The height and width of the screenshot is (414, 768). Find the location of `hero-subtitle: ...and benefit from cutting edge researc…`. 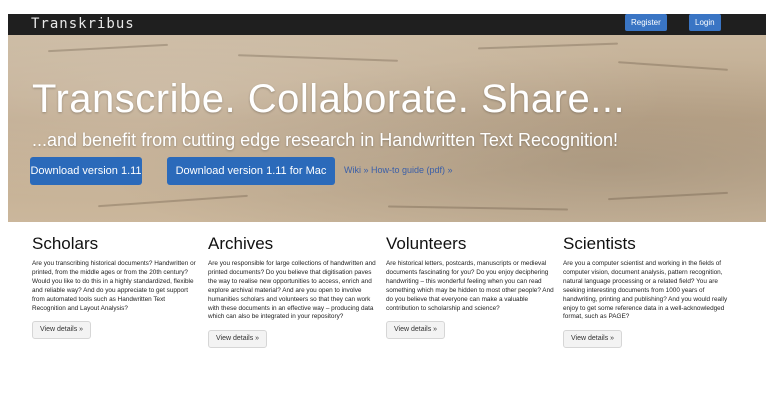

hero-subtitle: ...and benefit from cutting edge researc… is located at coordinates (325, 140).